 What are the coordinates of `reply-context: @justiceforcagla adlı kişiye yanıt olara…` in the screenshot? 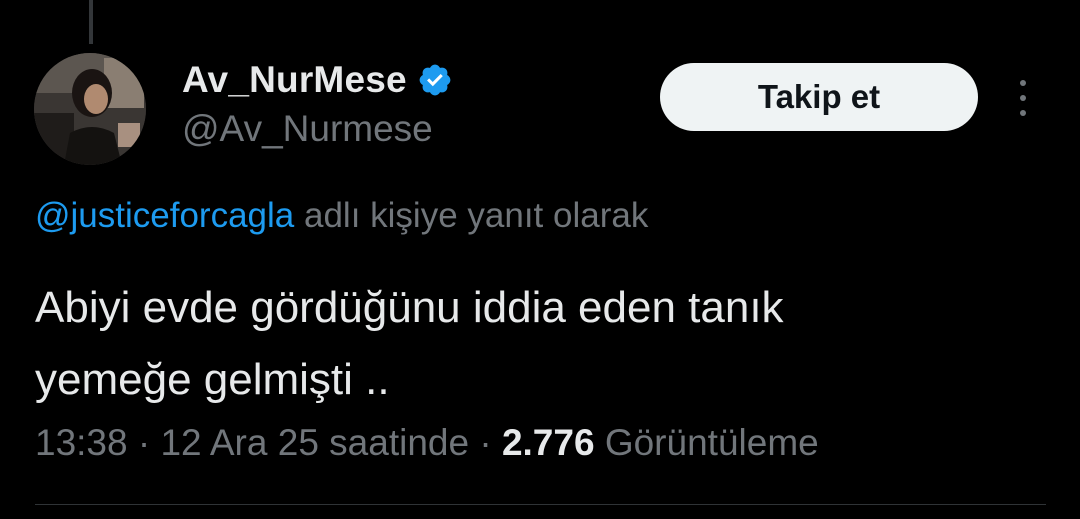 It's located at (341, 216).